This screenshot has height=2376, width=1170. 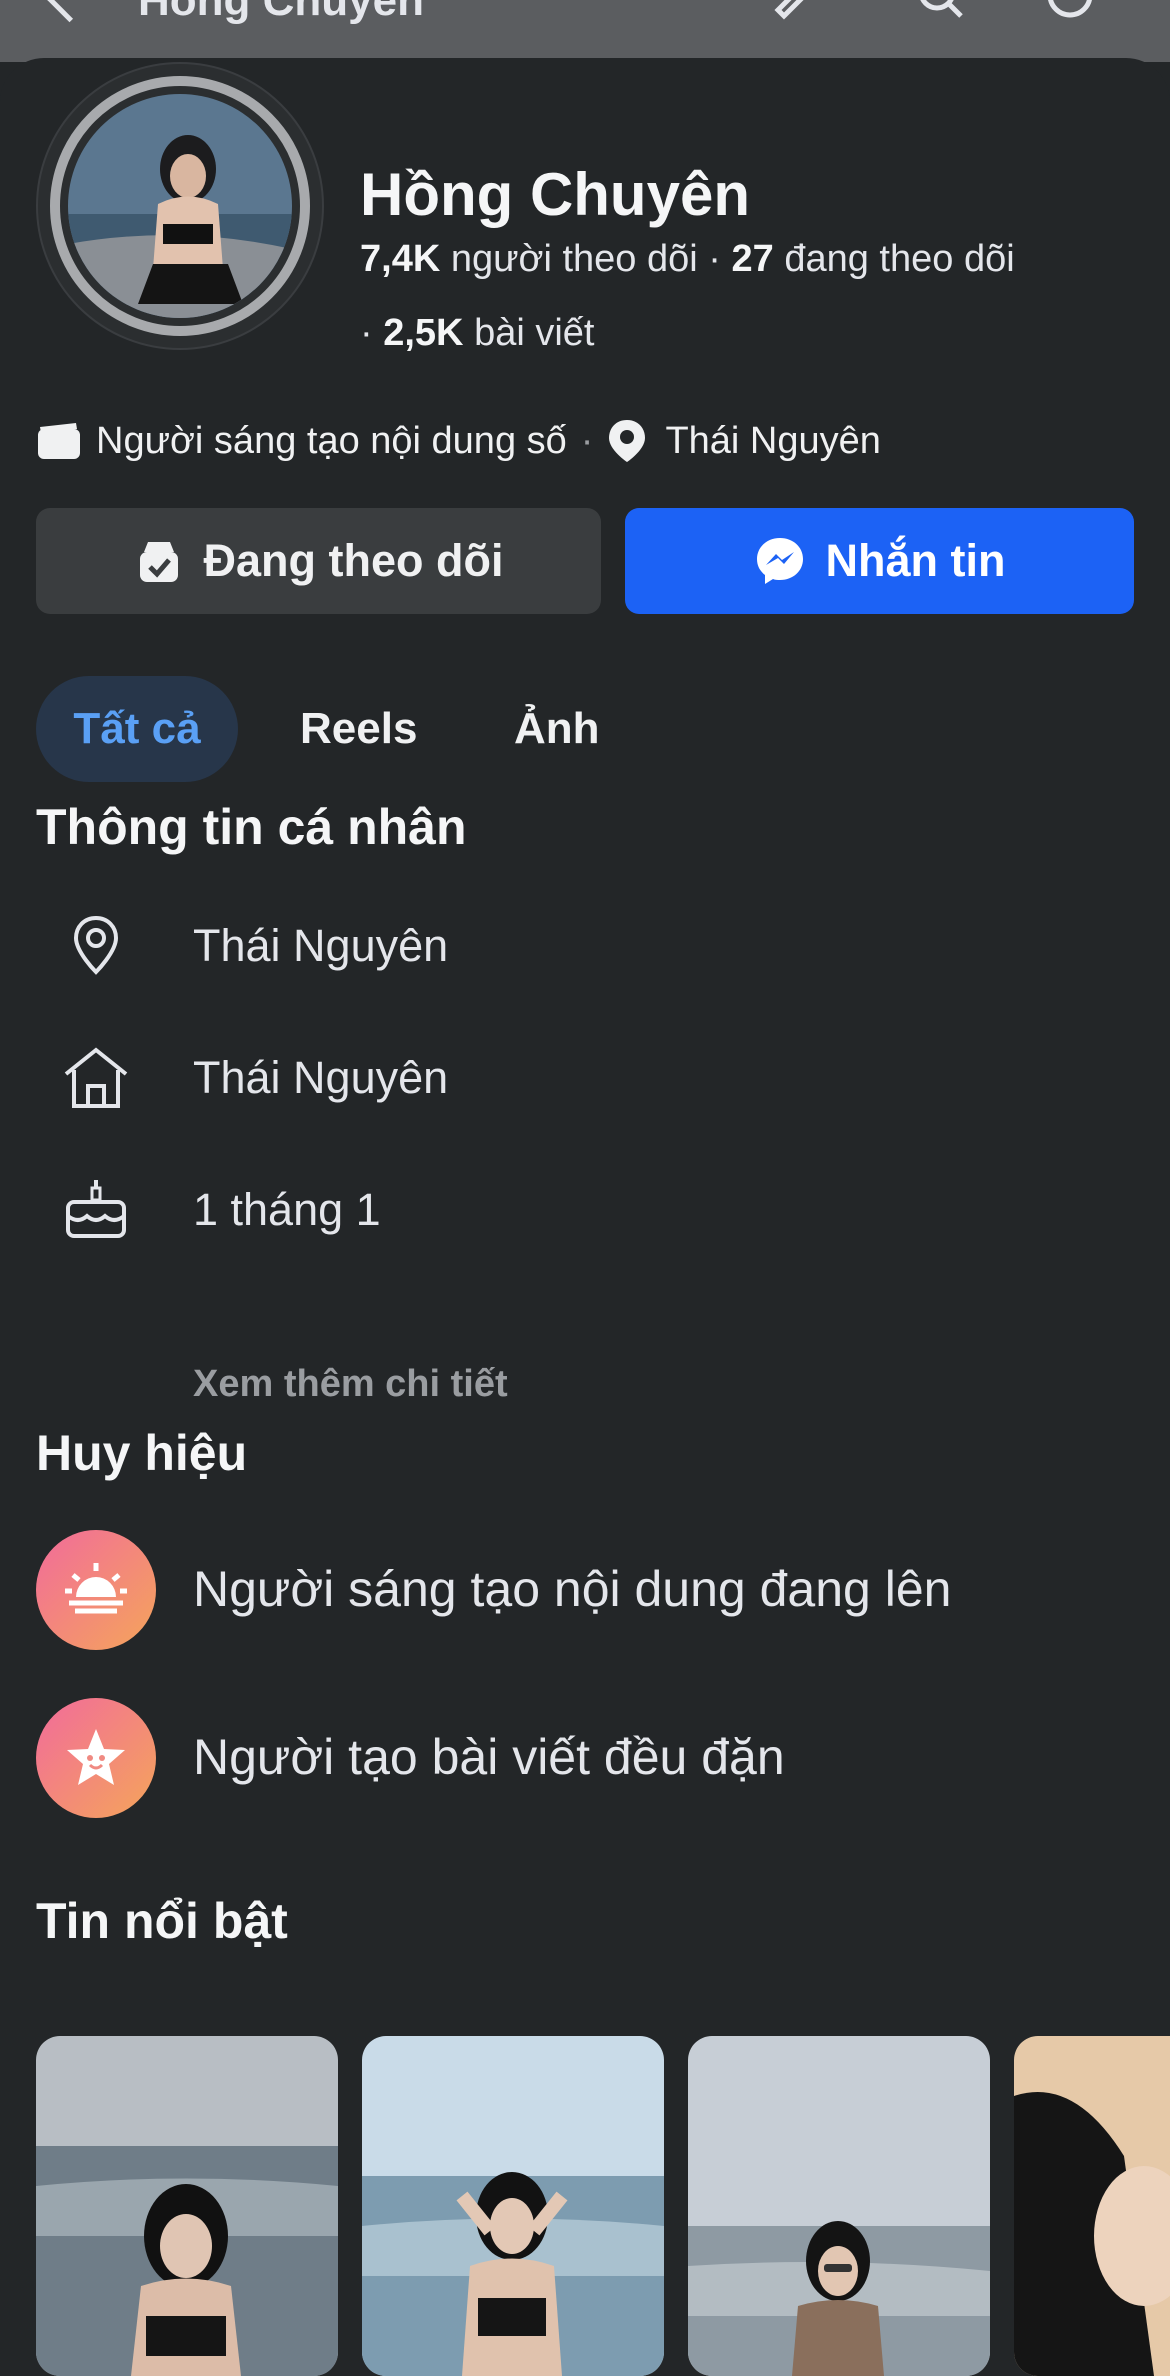 What do you see at coordinates (353, 560) in the screenshot?
I see `following-button-label: Đang theo dõi` at bounding box center [353, 560].